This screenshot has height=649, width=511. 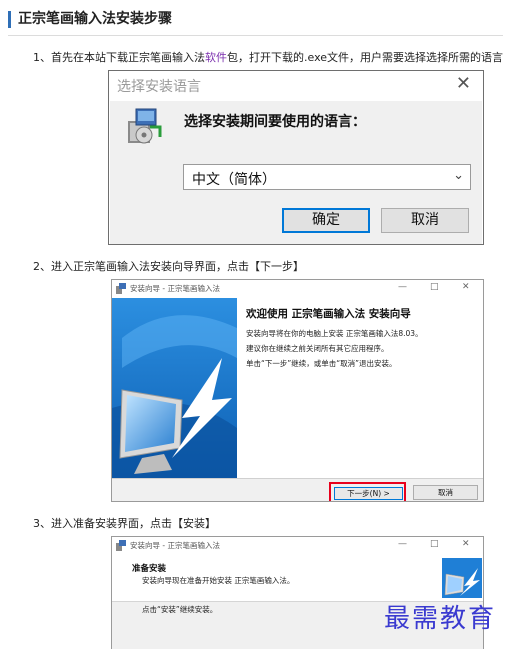 I want to click on step-1-after-link: 包，打开下载的.exe文件，用户需要选择选择所需的语言, so click(x=365, y=57).